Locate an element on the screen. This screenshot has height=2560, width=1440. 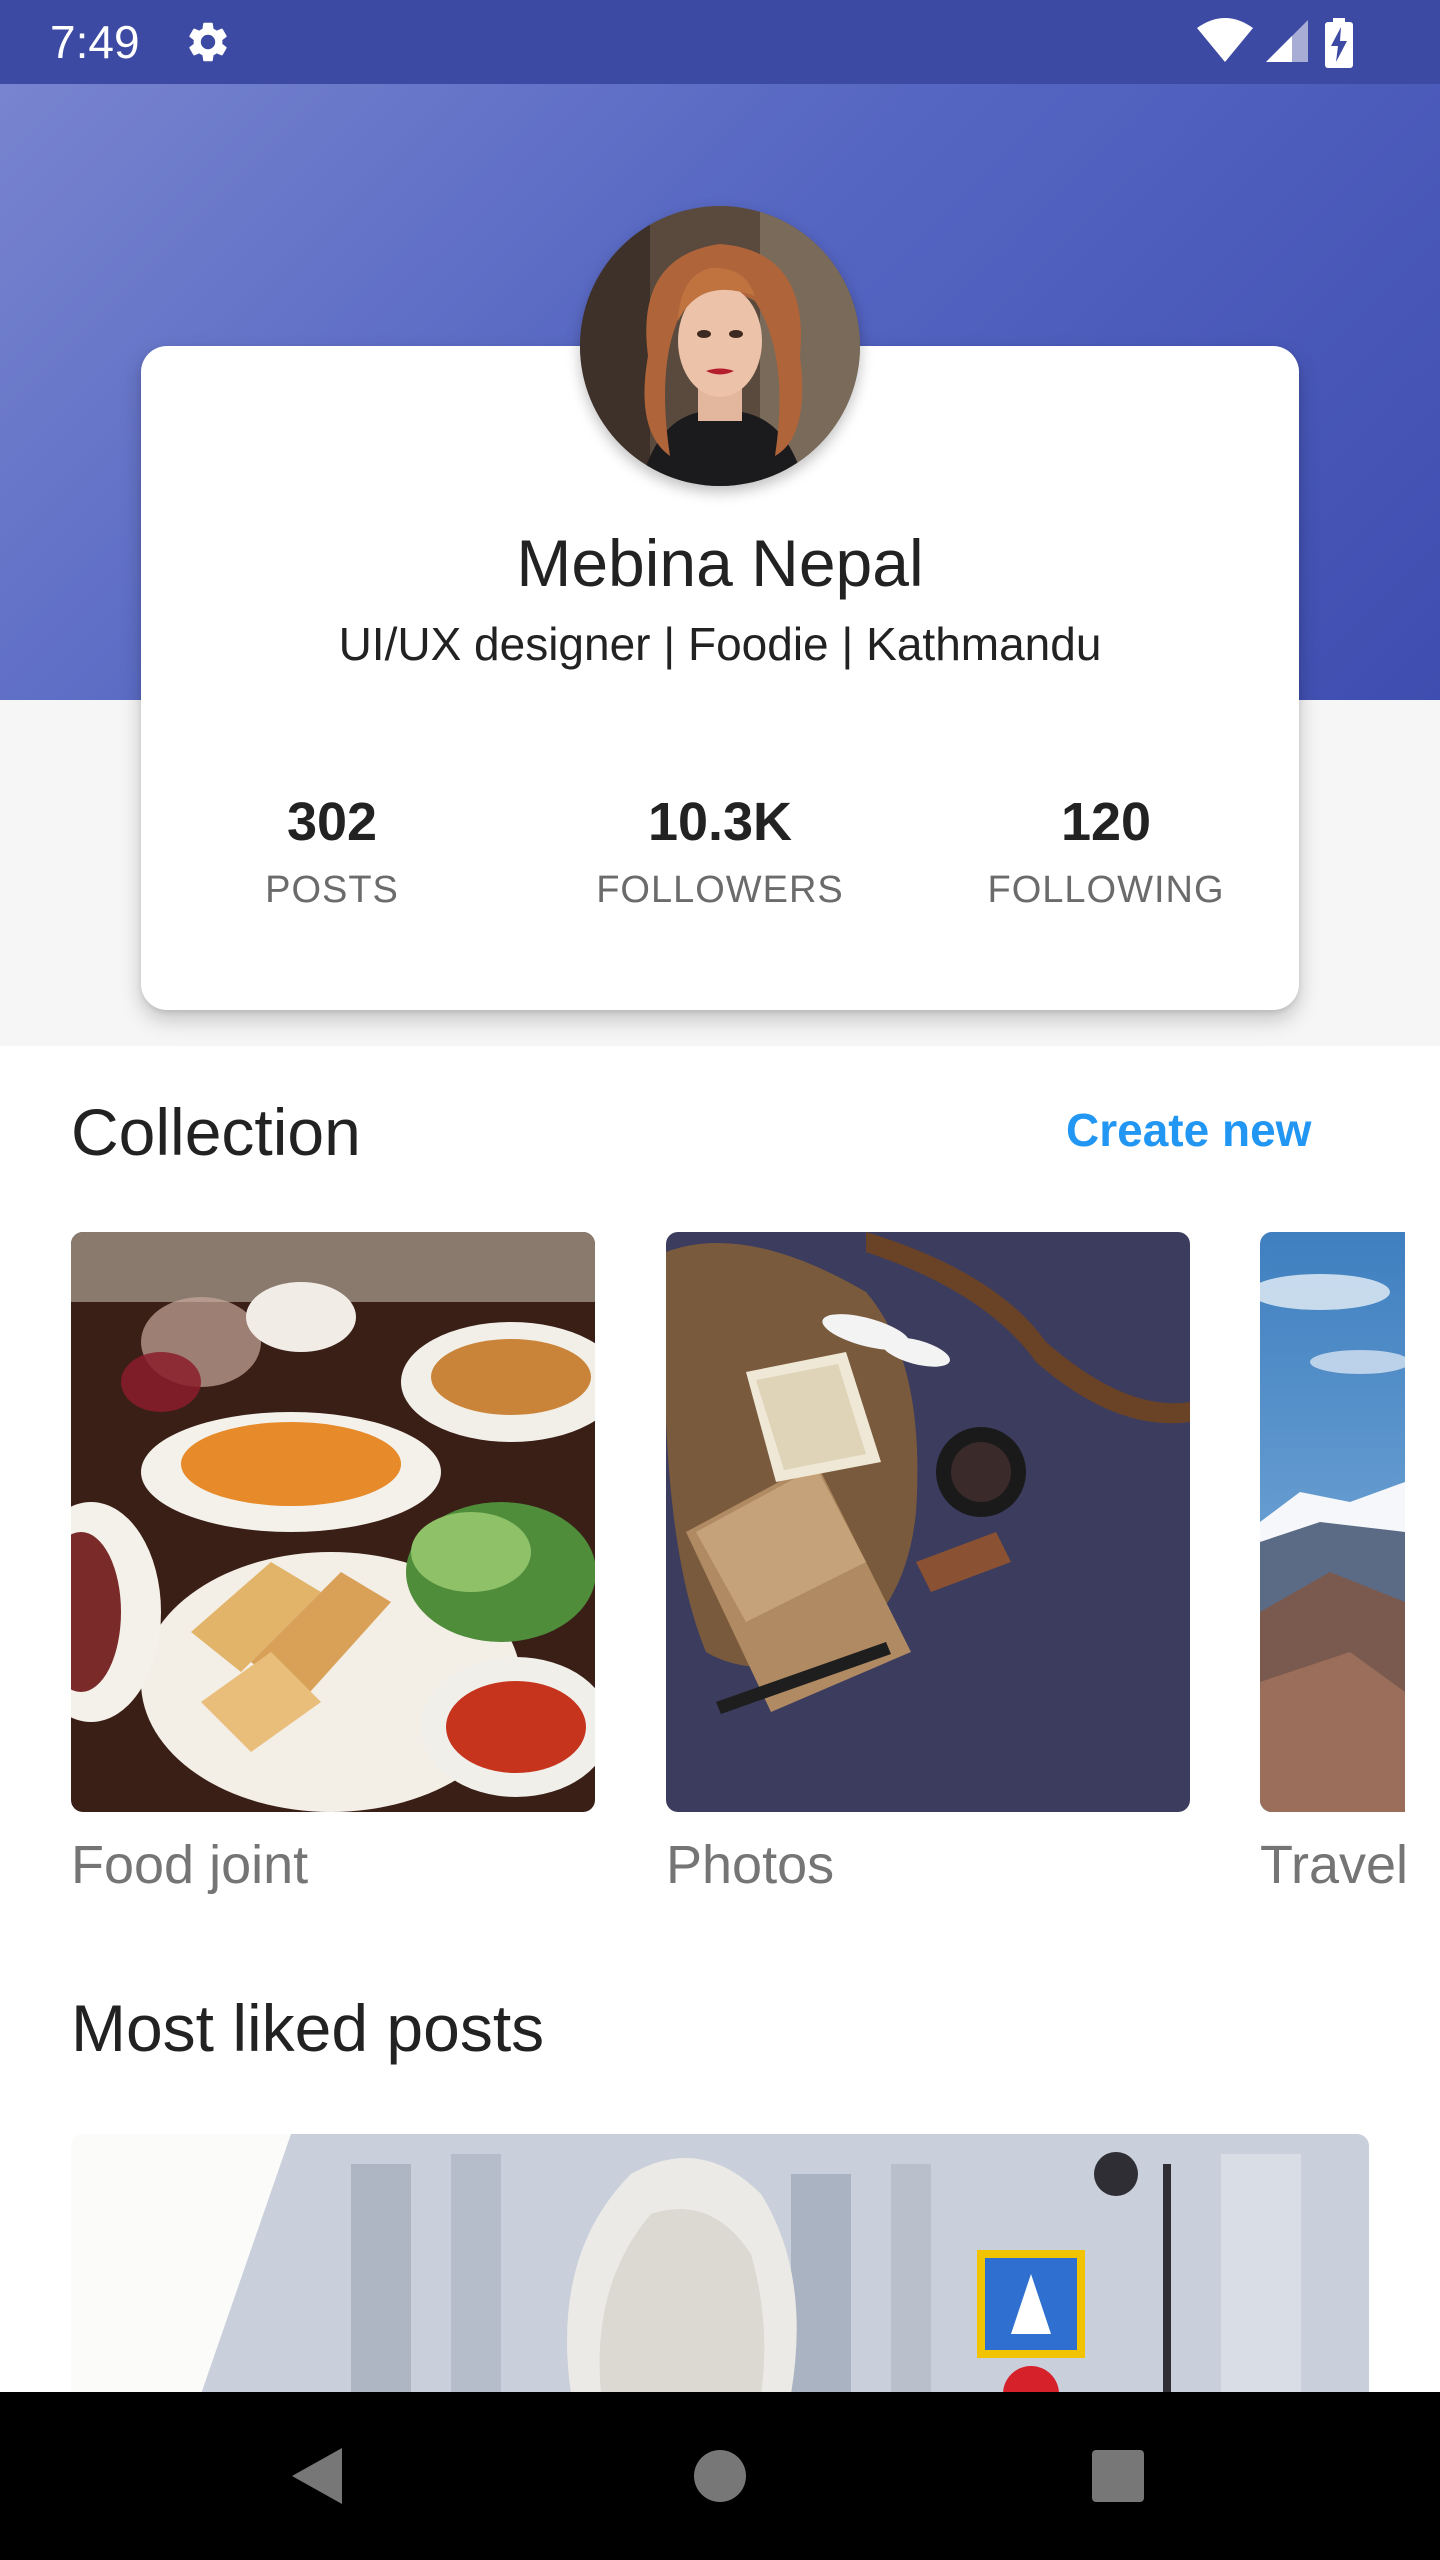
status-bar: 7:49 is located at coordinates (720, 42).